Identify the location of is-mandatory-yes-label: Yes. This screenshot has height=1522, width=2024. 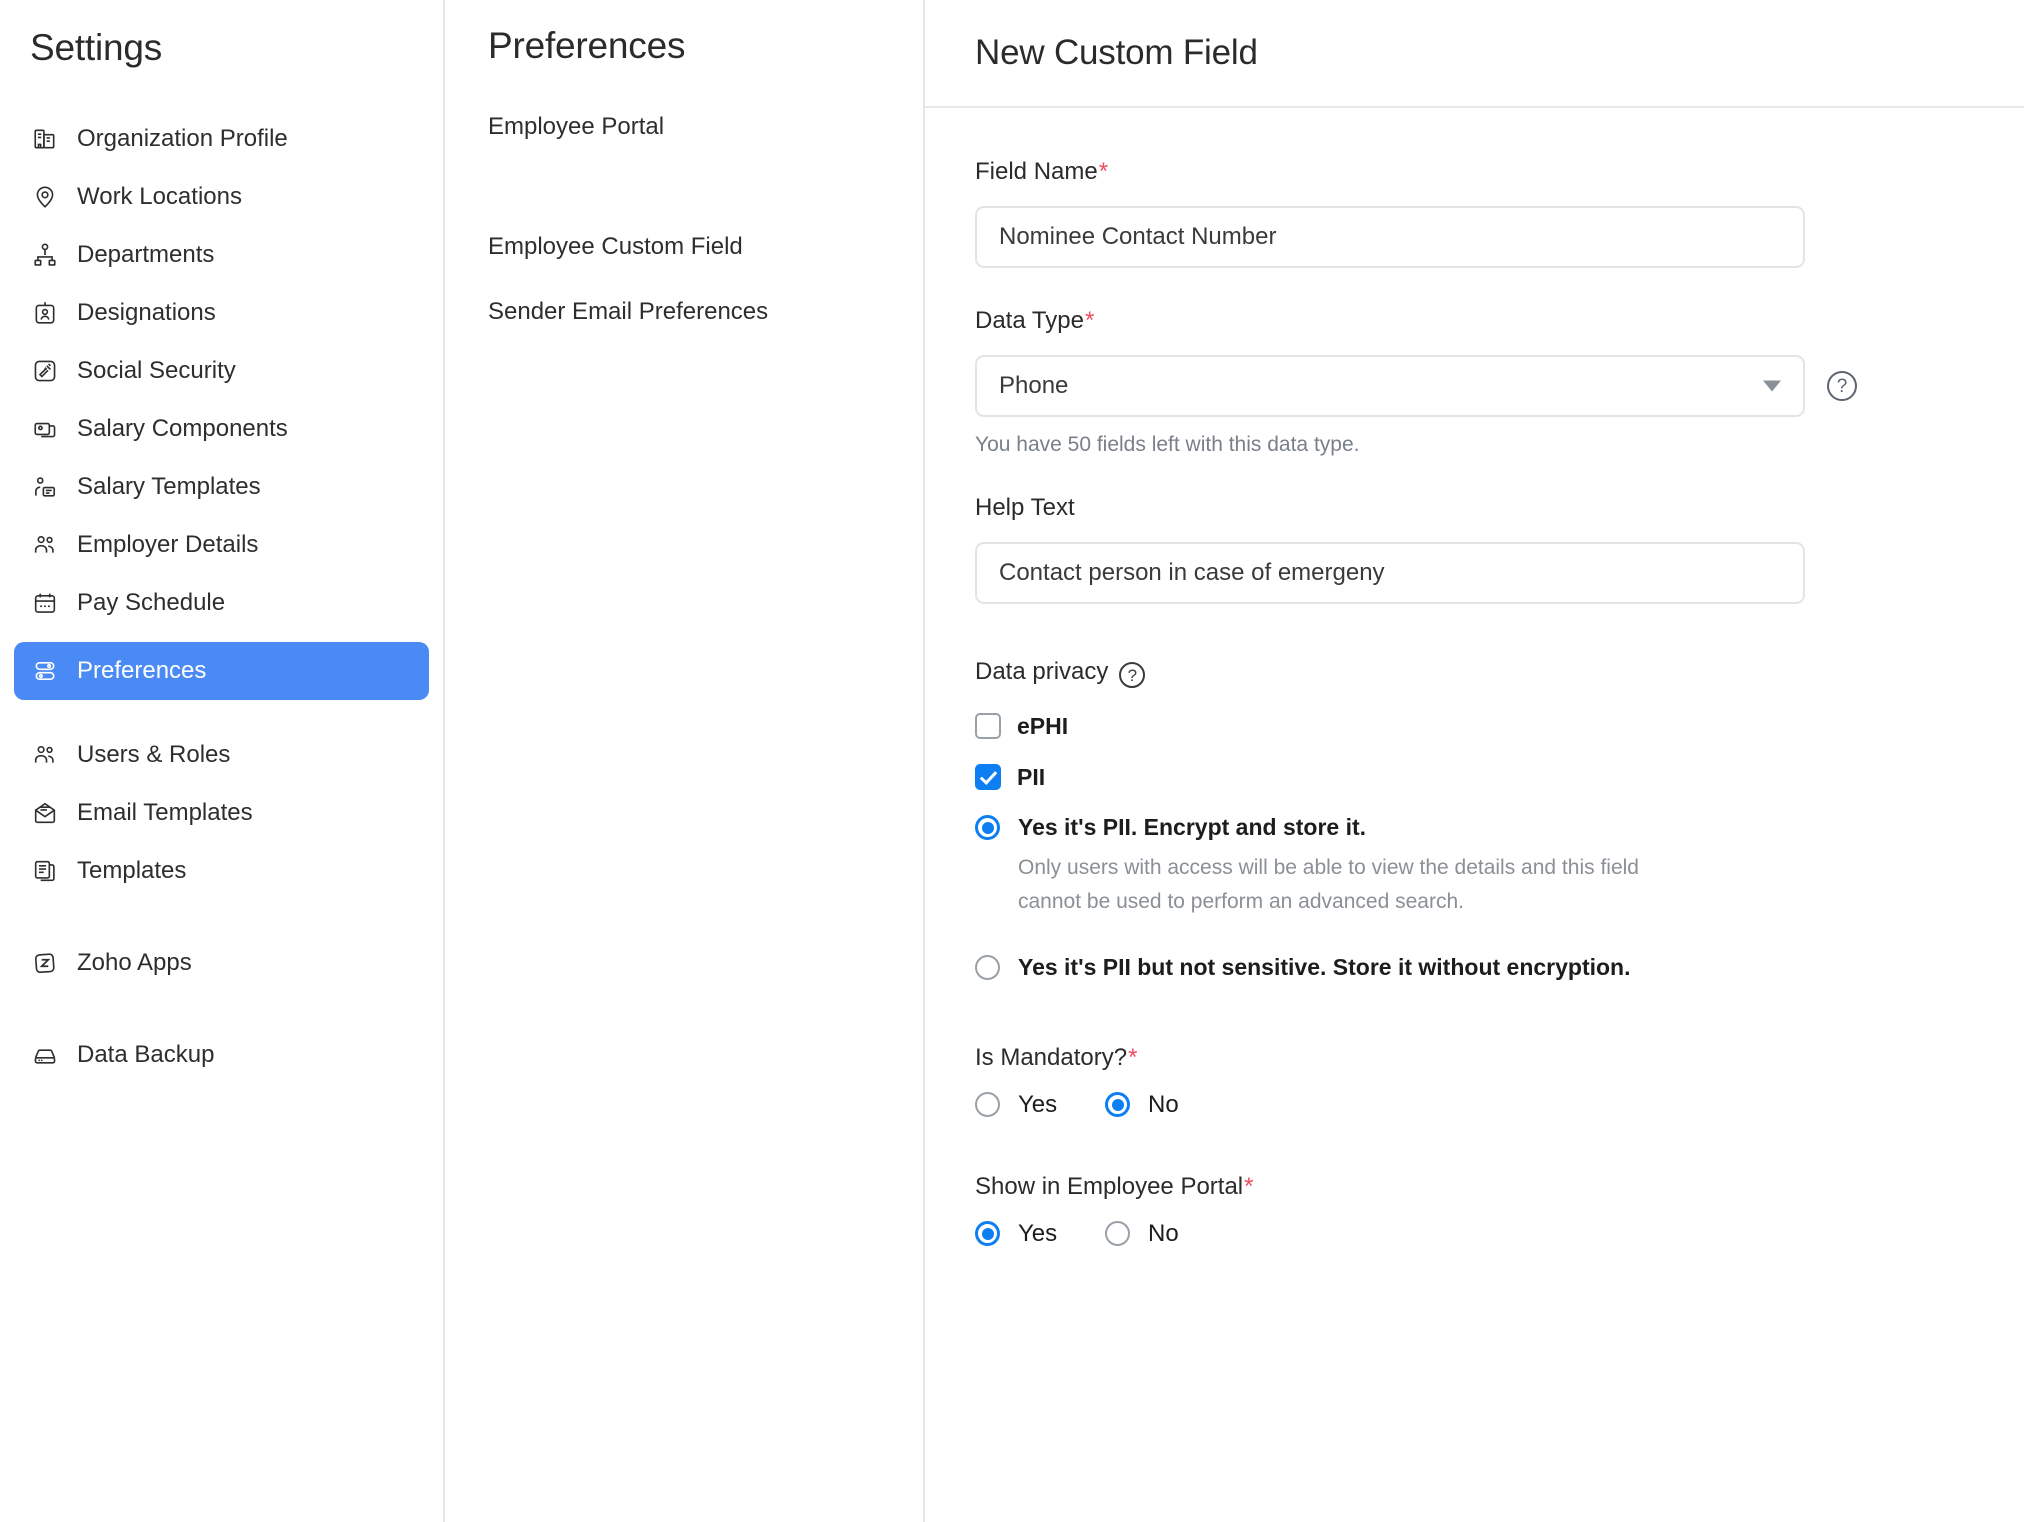
(1038, 1104).